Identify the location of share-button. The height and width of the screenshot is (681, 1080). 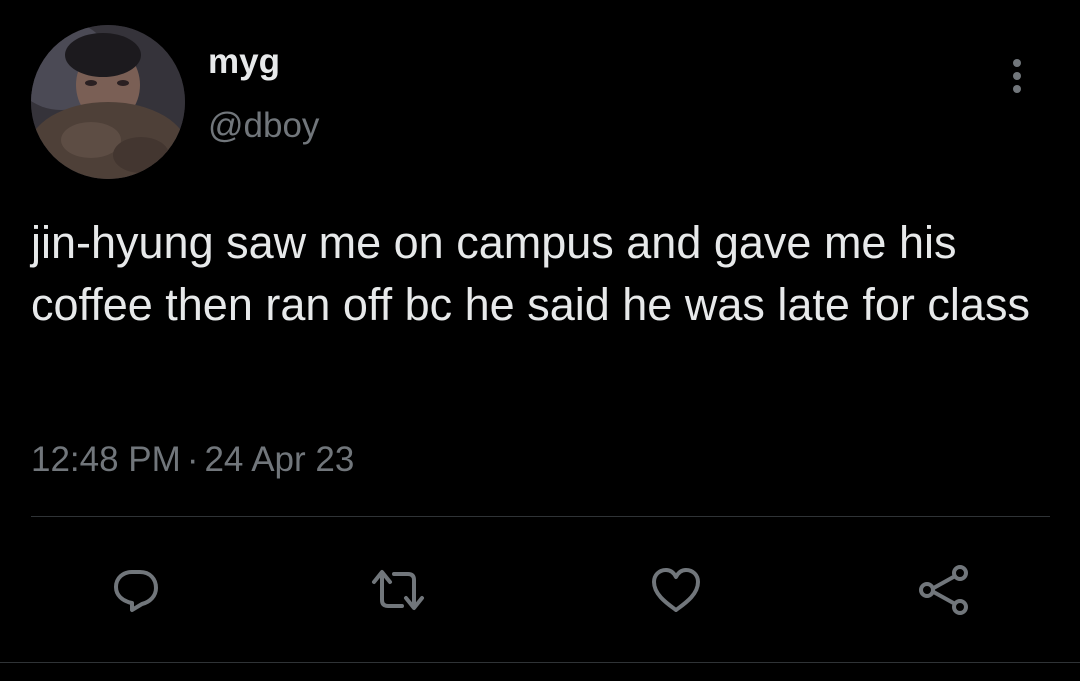
(944, 590).